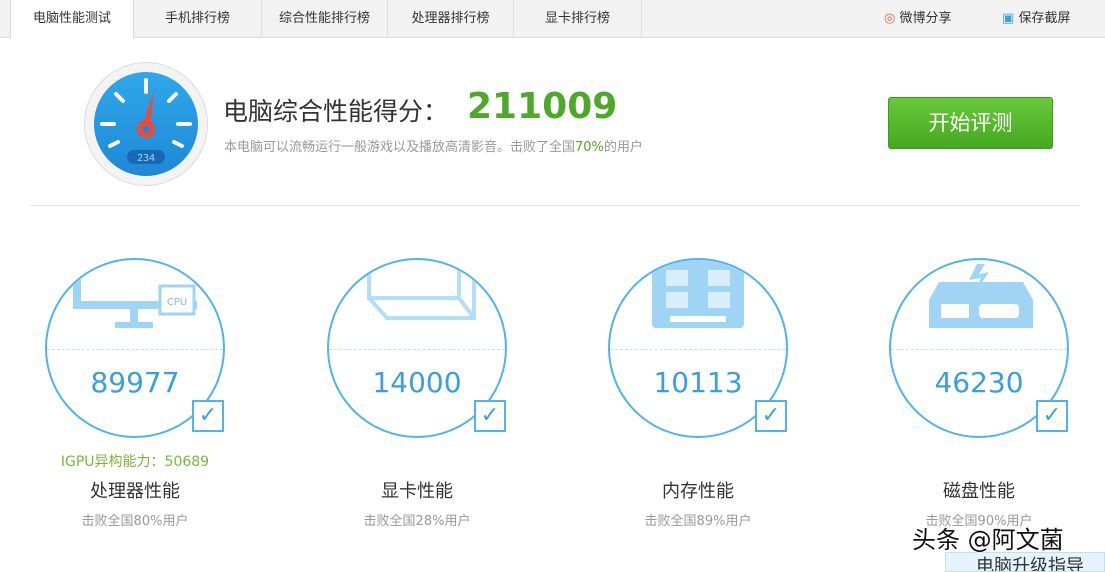 This screenshot has height=572, width=1105. I want to click on svg-text: CPU, so click(177, 302).